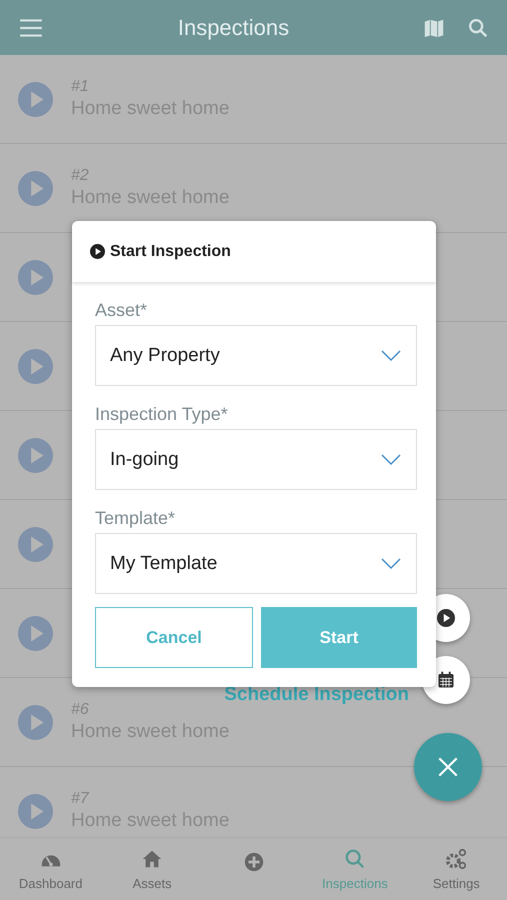 The height and width of the screenshot is (900, 507). I want to click on start-button: Start, so click(339, 637).